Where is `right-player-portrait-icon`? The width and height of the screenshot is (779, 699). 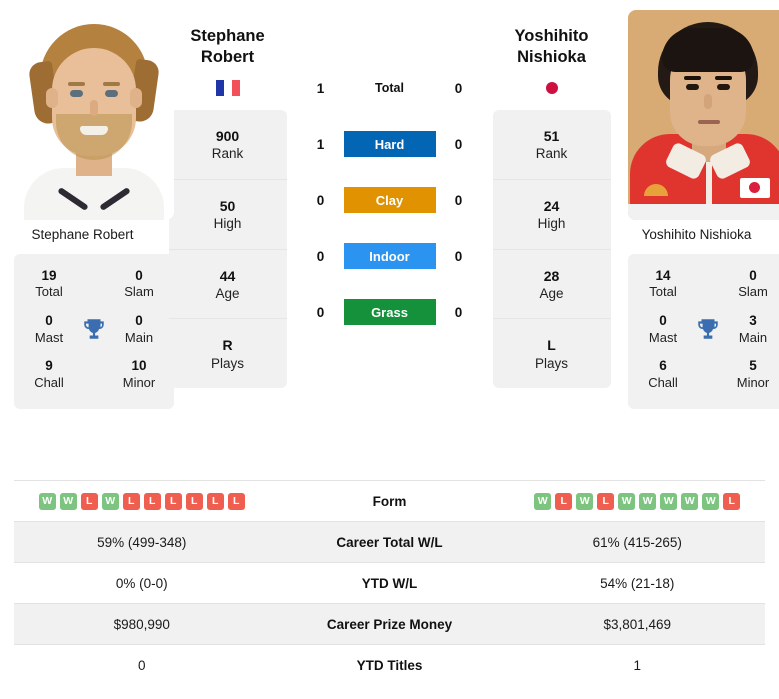
right-player-portrait-icon is located at coordinates (703, 115).